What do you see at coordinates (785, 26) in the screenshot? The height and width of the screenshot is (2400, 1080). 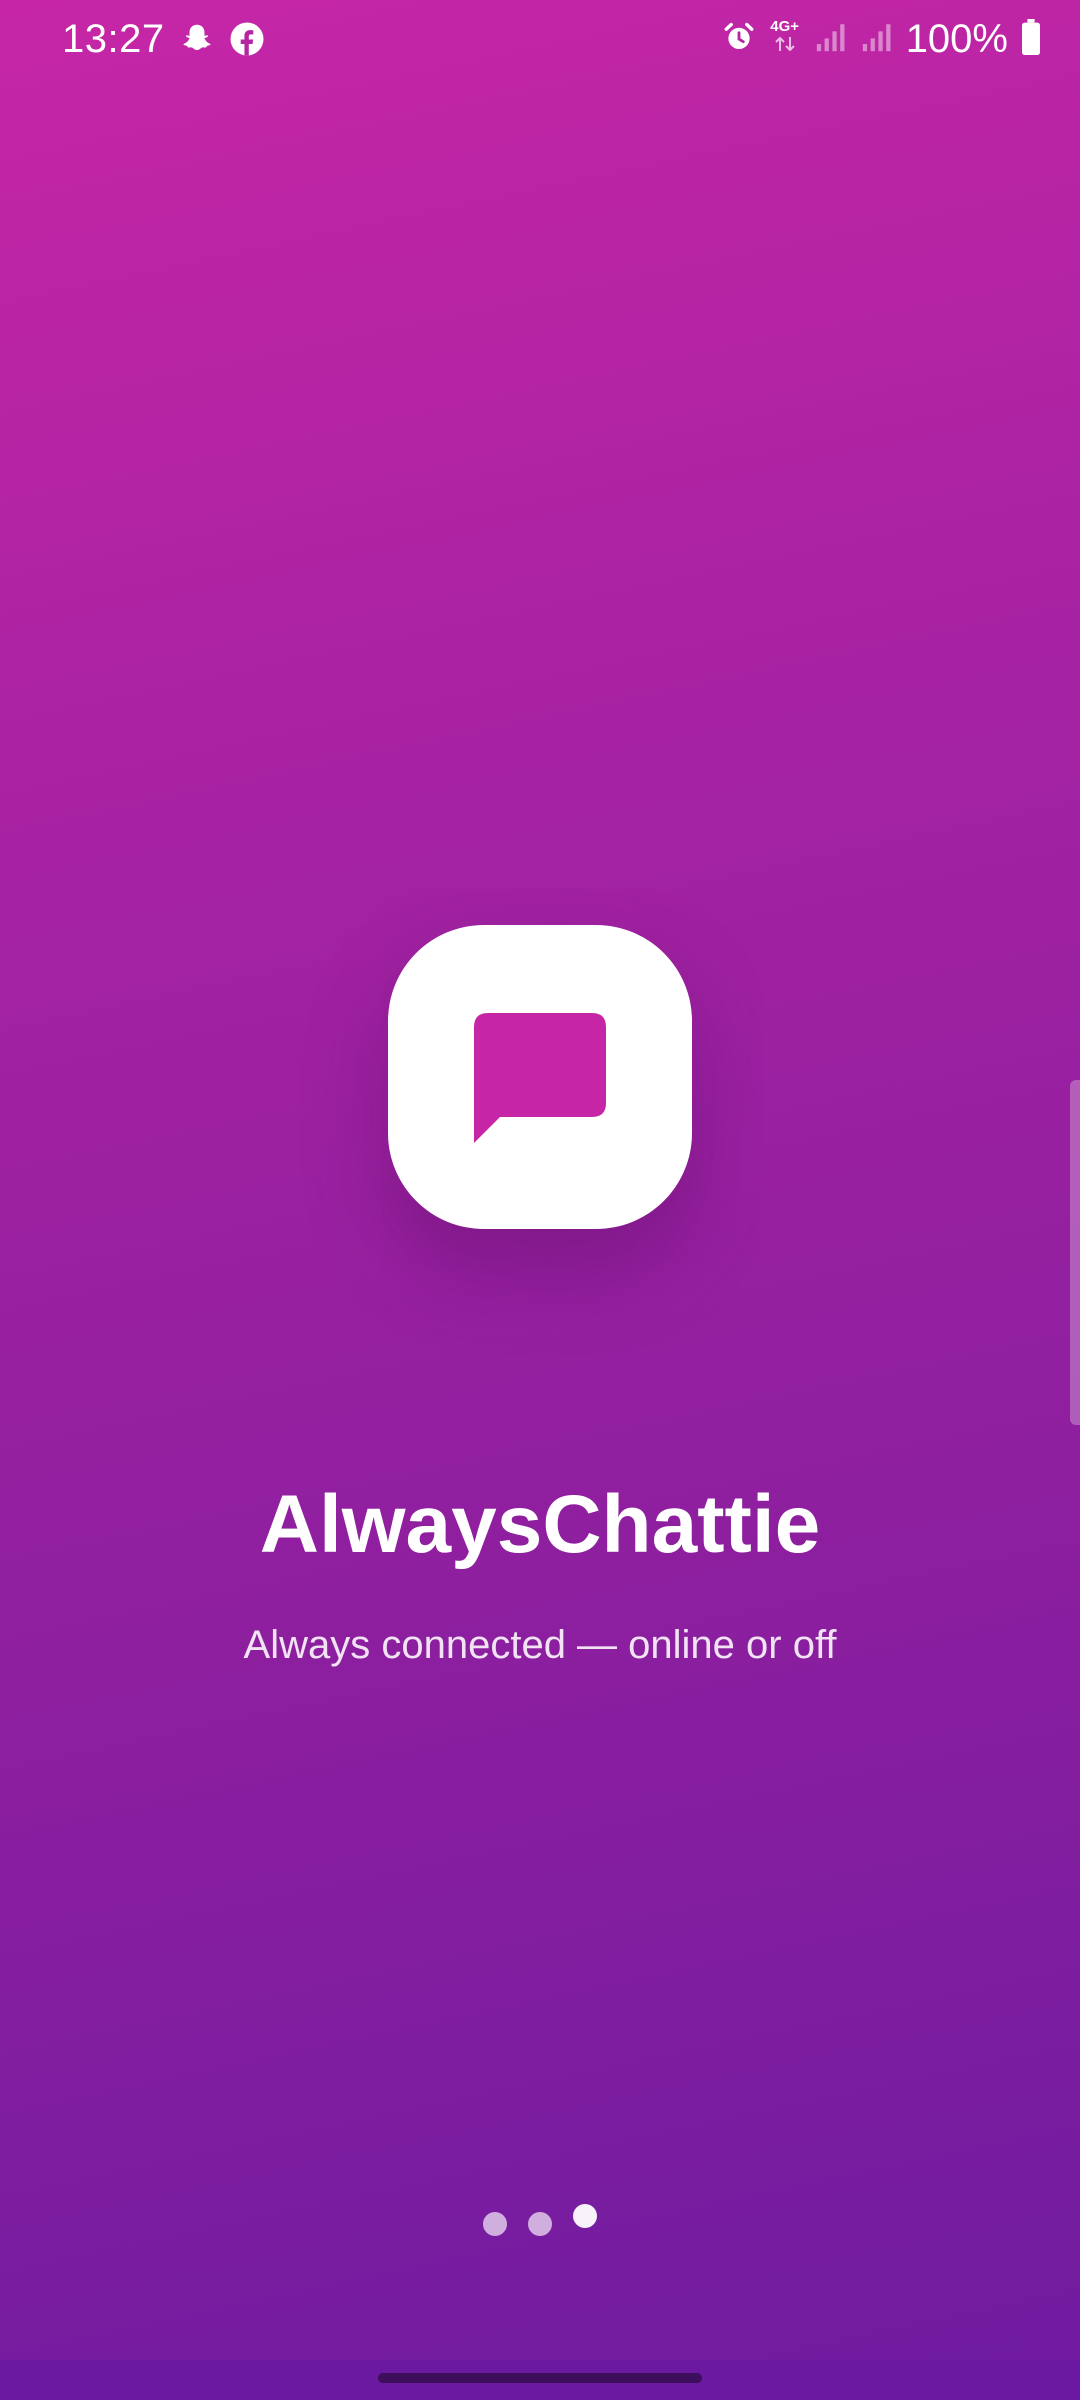 I see `network-type-label: 4G+` at bounding box center [785, 26].